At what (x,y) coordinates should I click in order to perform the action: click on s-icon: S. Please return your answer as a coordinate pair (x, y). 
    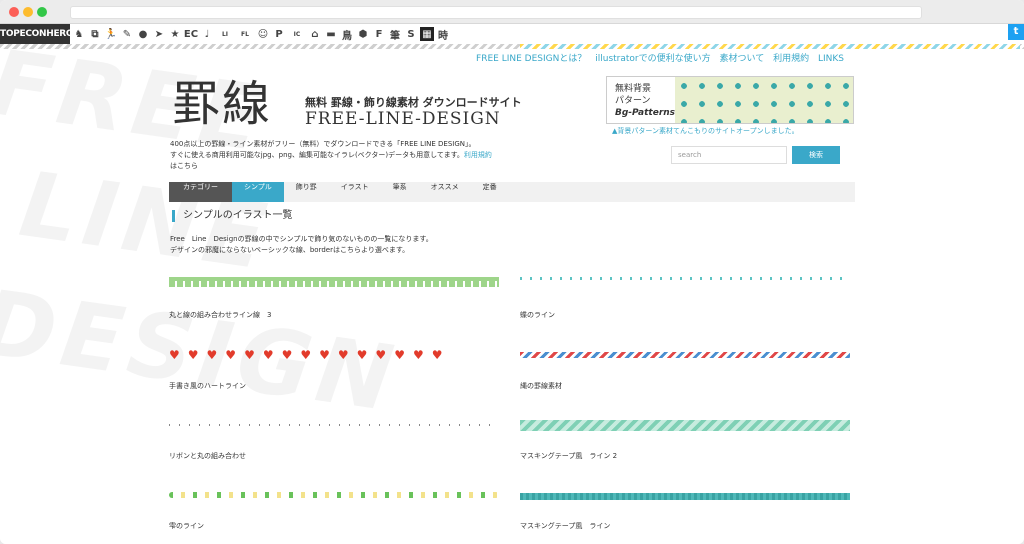
    Looking at the image, I should click on (411, 34).